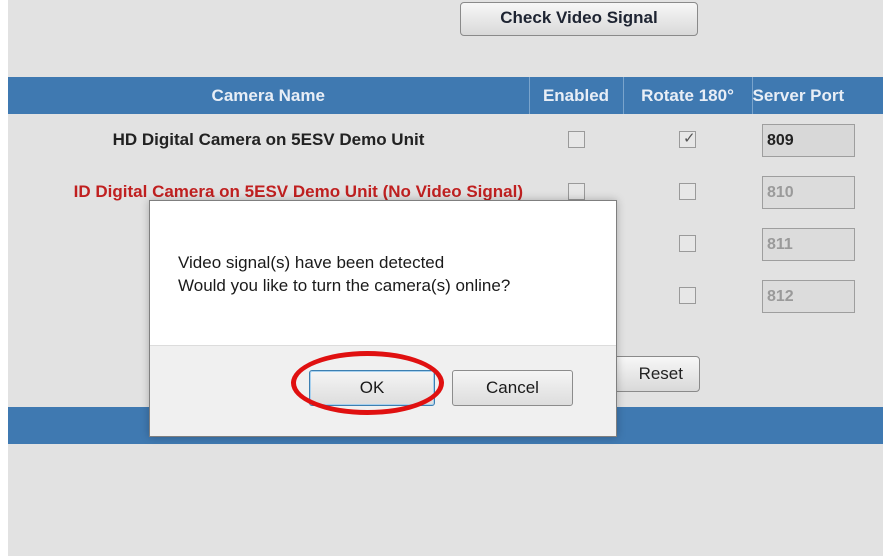  I want to click on port-cell: 811, so click(817, 244).